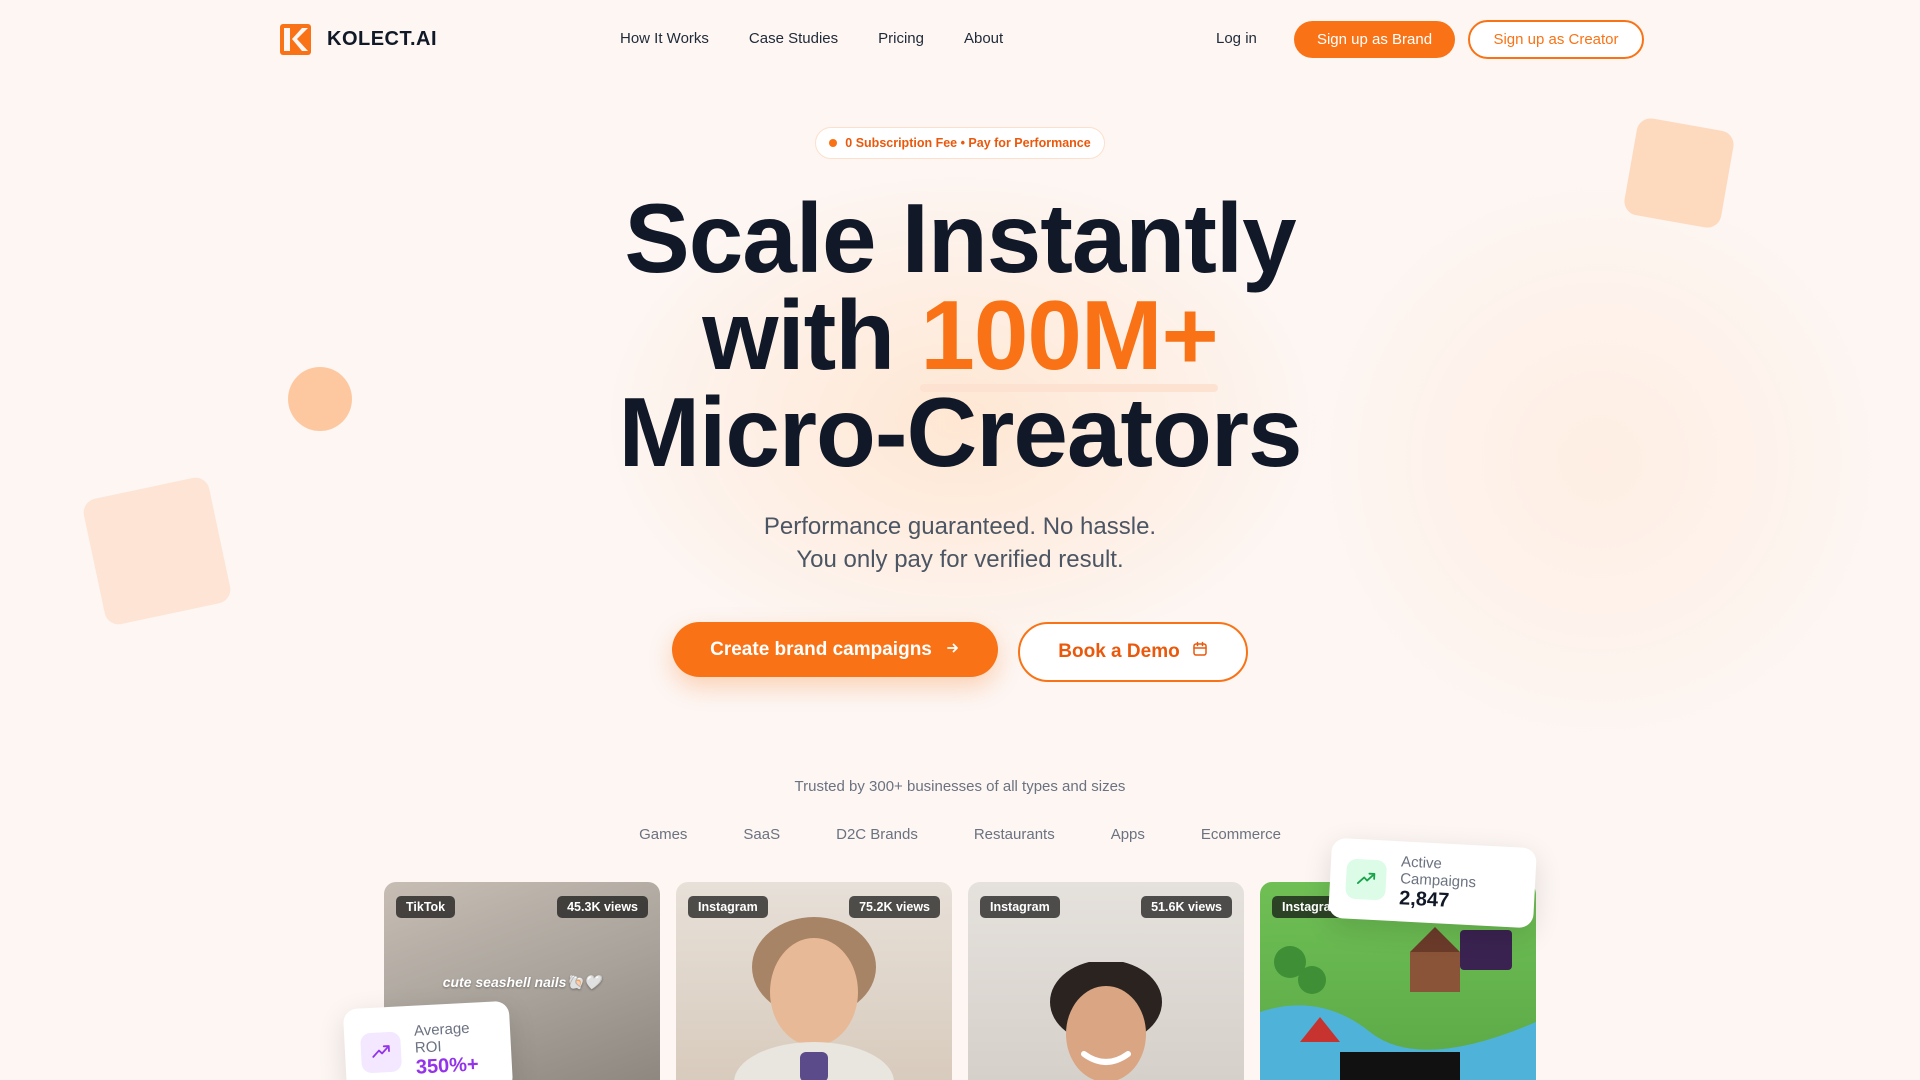  I want to click on nav-how-it-works: How It Works, so click(664, 38).